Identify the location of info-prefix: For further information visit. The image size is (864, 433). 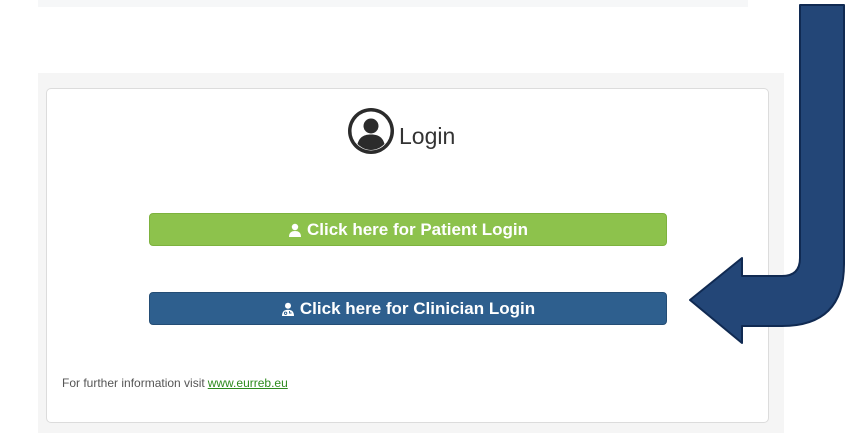
(133, 383).